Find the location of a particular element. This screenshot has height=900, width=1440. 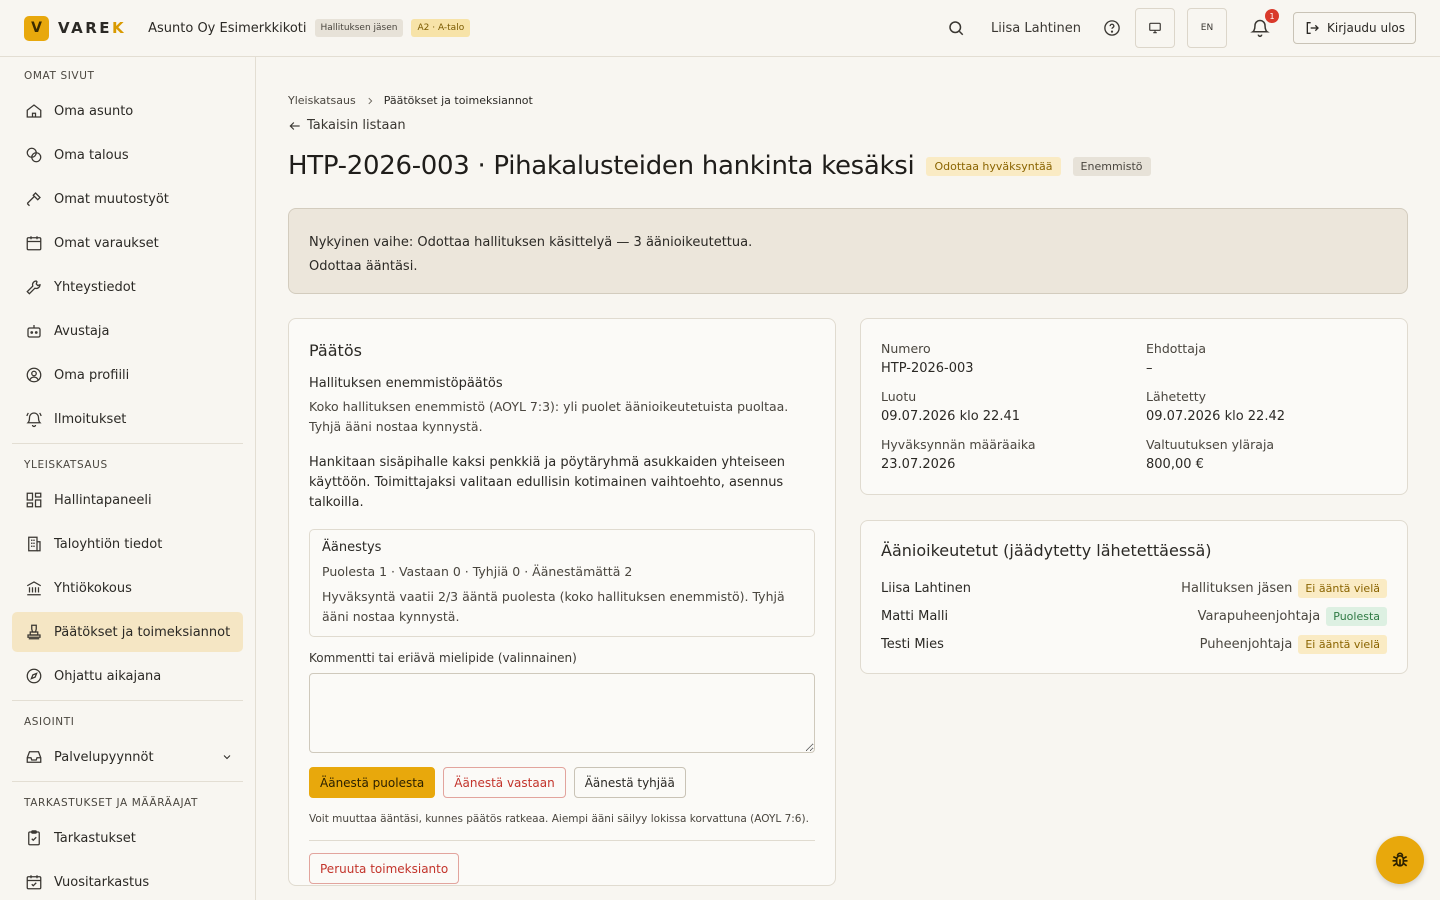

chevron-down-icon is located at coordinates (227, 757).